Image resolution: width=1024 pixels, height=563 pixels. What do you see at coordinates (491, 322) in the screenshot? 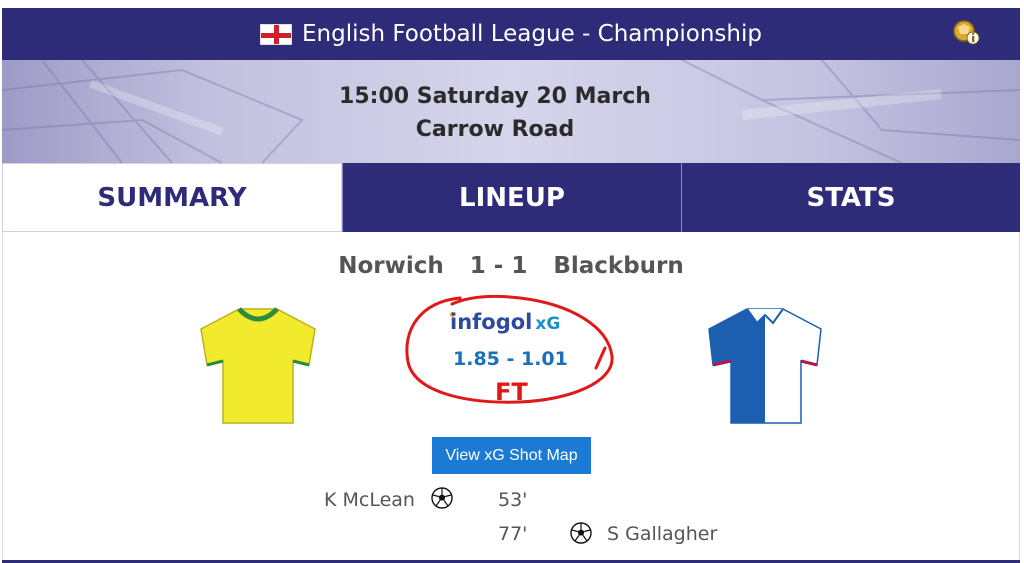
I see `infogol-brand: infogol` at bounding box center [491, 322].